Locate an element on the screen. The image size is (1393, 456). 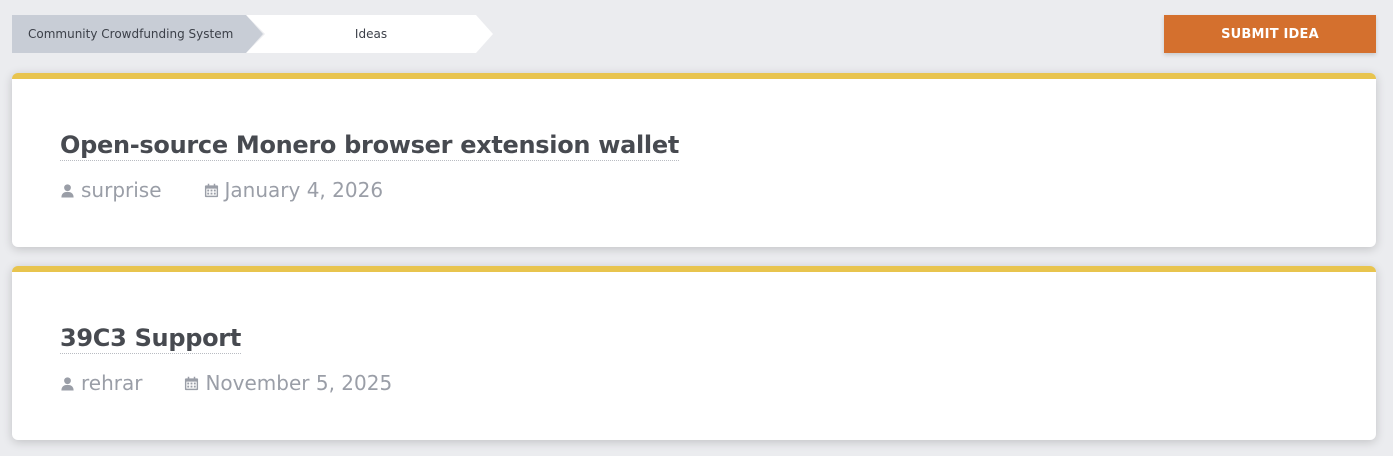
idea-date-text: November 5, 2025 is located at coordinates (299, 383).